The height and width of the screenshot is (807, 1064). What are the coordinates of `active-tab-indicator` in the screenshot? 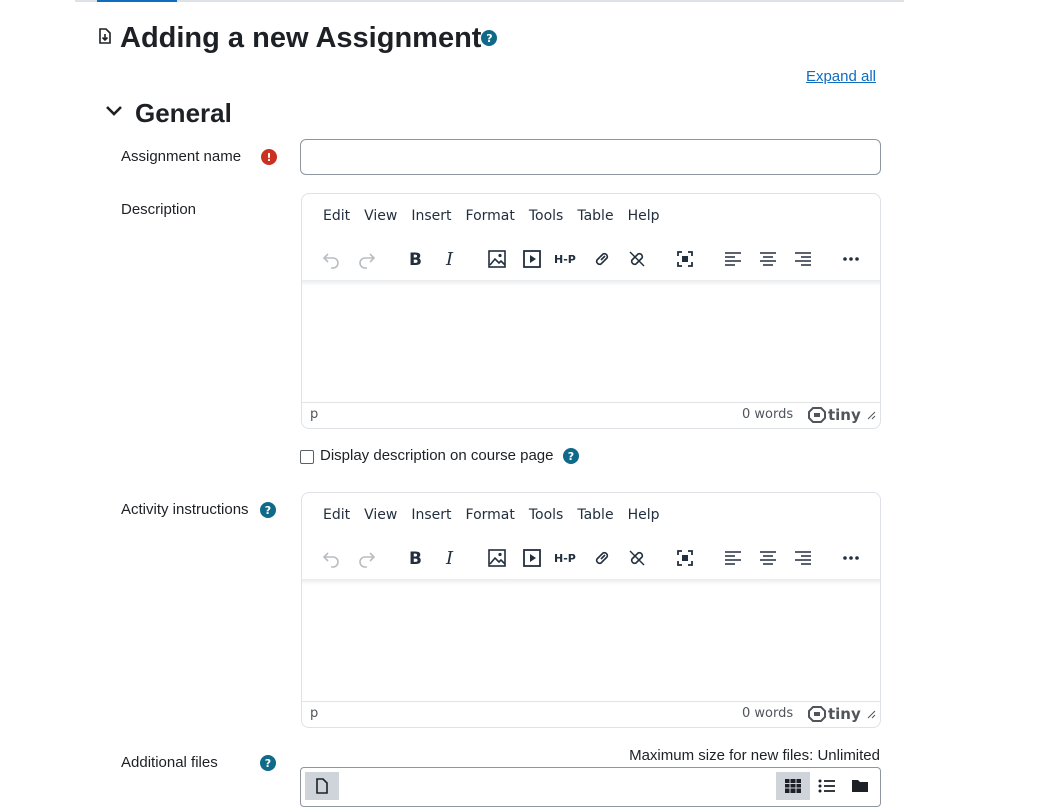 It's located at (137, 1).